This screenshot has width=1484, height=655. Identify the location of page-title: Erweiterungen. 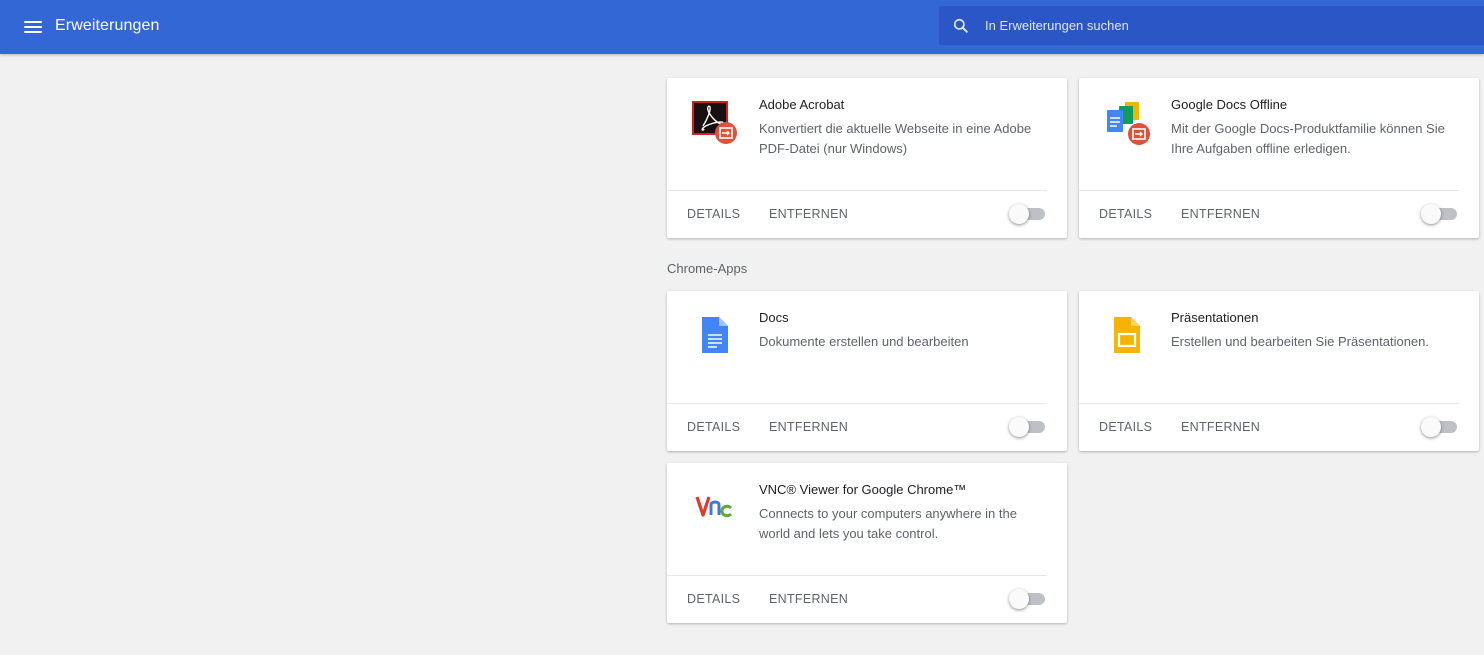
(107, 25).